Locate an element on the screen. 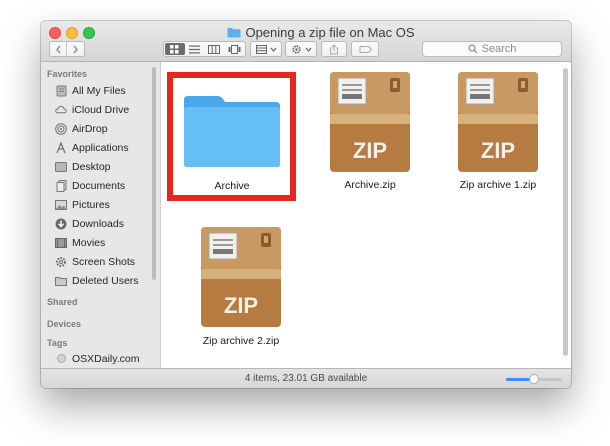  column-view-button is located at coordinates (215, 49).